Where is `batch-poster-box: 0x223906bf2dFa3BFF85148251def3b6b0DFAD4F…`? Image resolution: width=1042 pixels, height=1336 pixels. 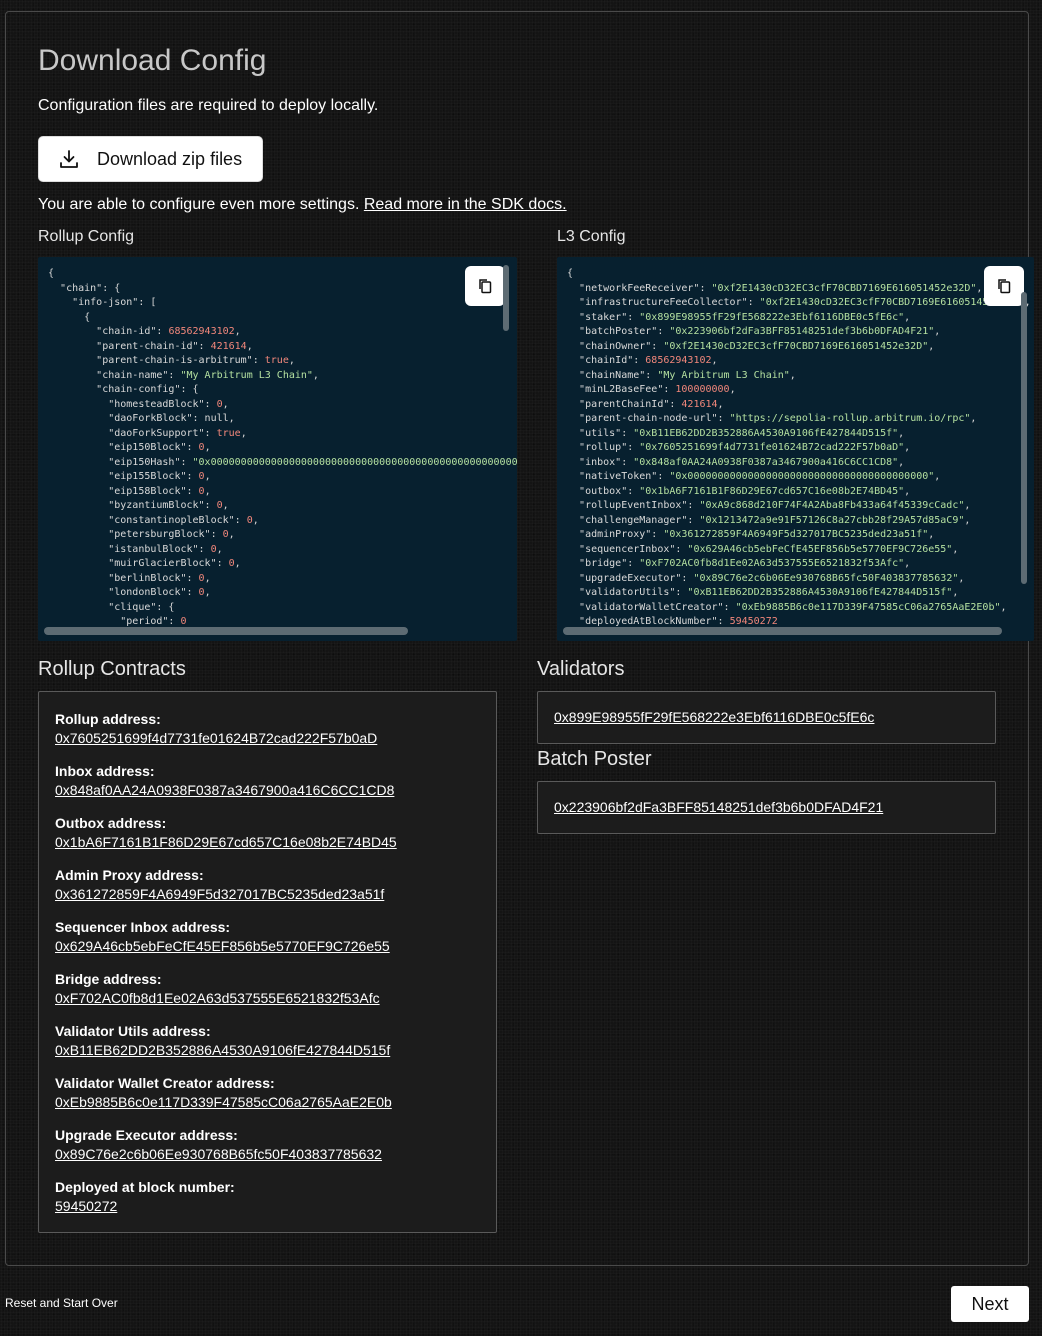 batch-poster-box: 0x223906bf2dFa3BFF85148251def3b6b0DFAD4F… is located at coordinates (766, 807).